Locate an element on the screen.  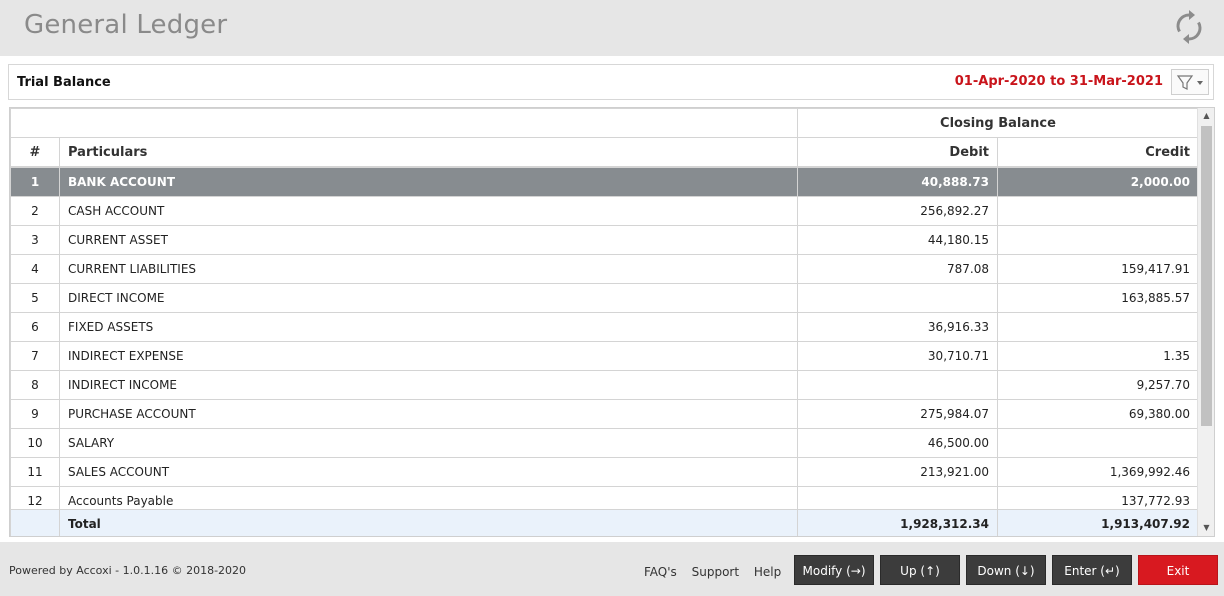
row-debit: 40,888.73 is located at coordinates (897, 182).